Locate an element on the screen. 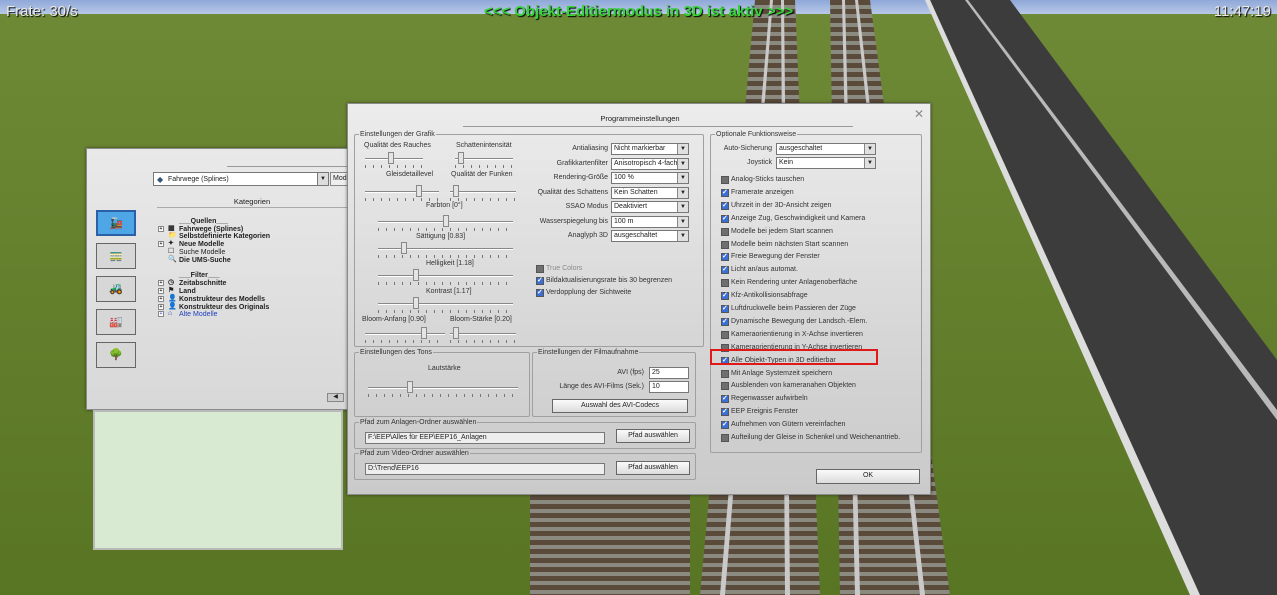  checkbox-option: Licht an/aus automat. is located at coordinates (759, 270).